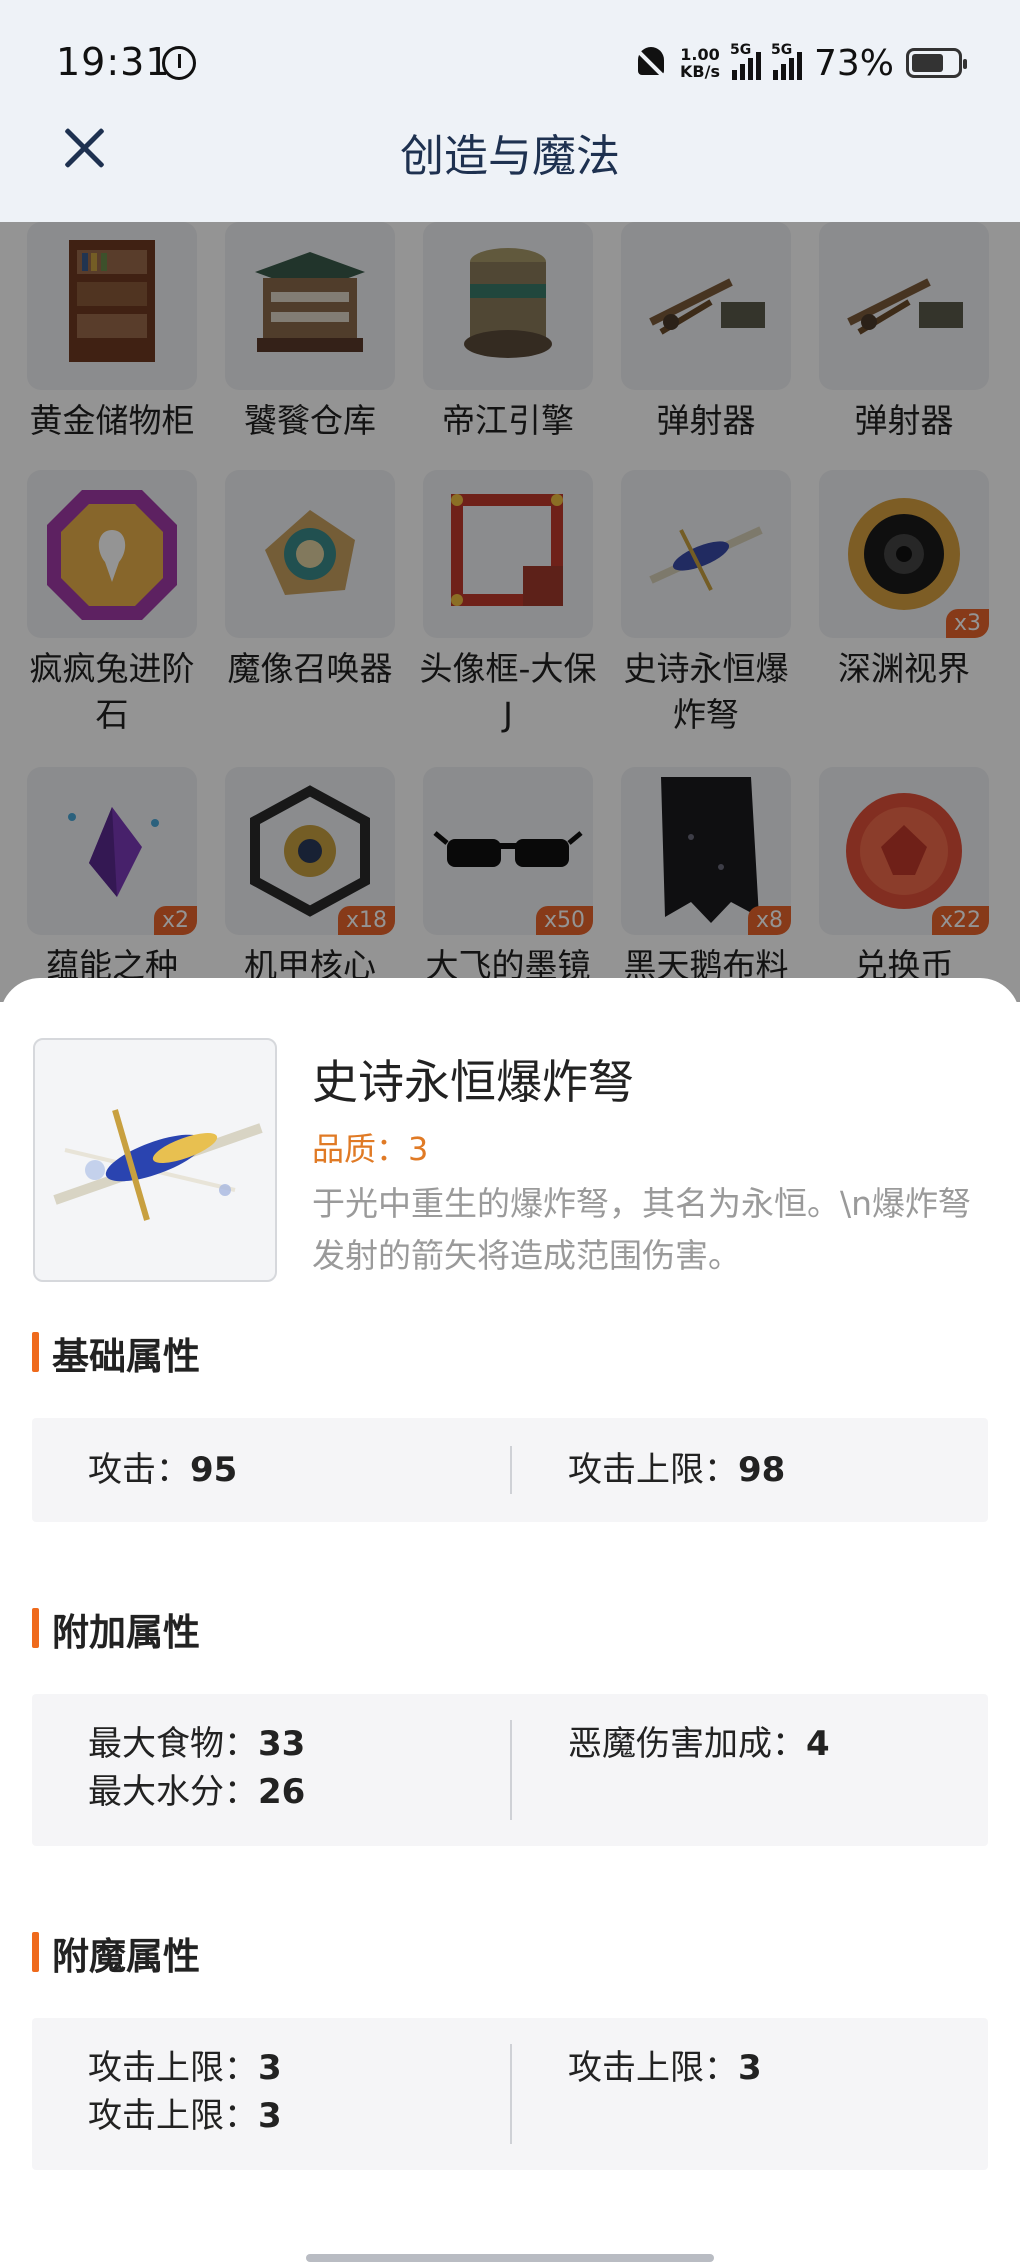  I want to click on attribute-label: 最大食物：, so click(173, 1744).